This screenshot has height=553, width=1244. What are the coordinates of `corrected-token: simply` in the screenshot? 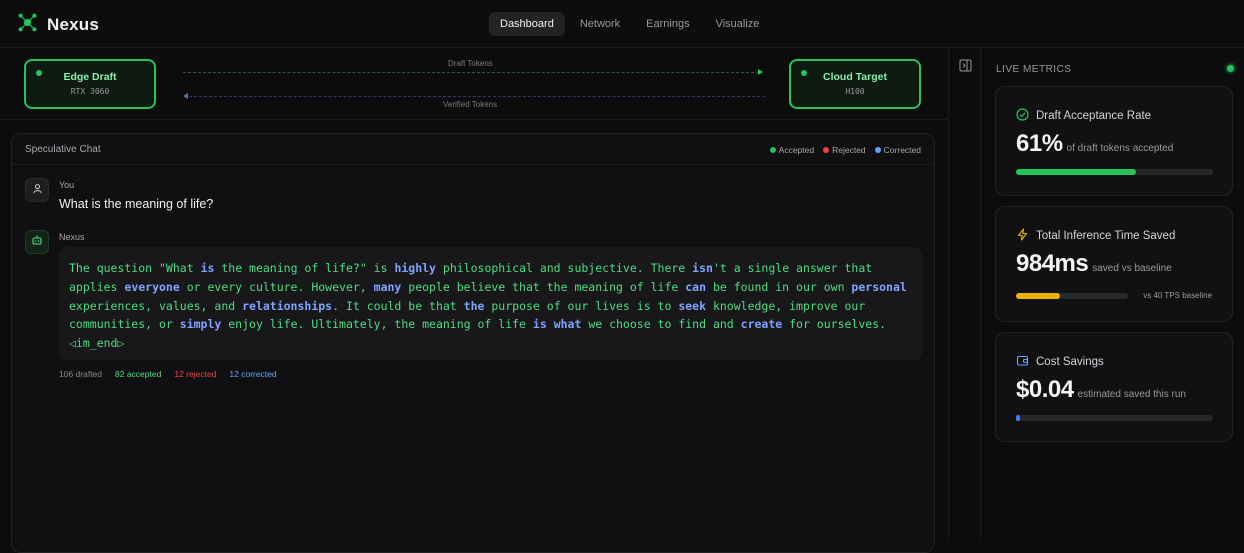 It's located at (200, 324).